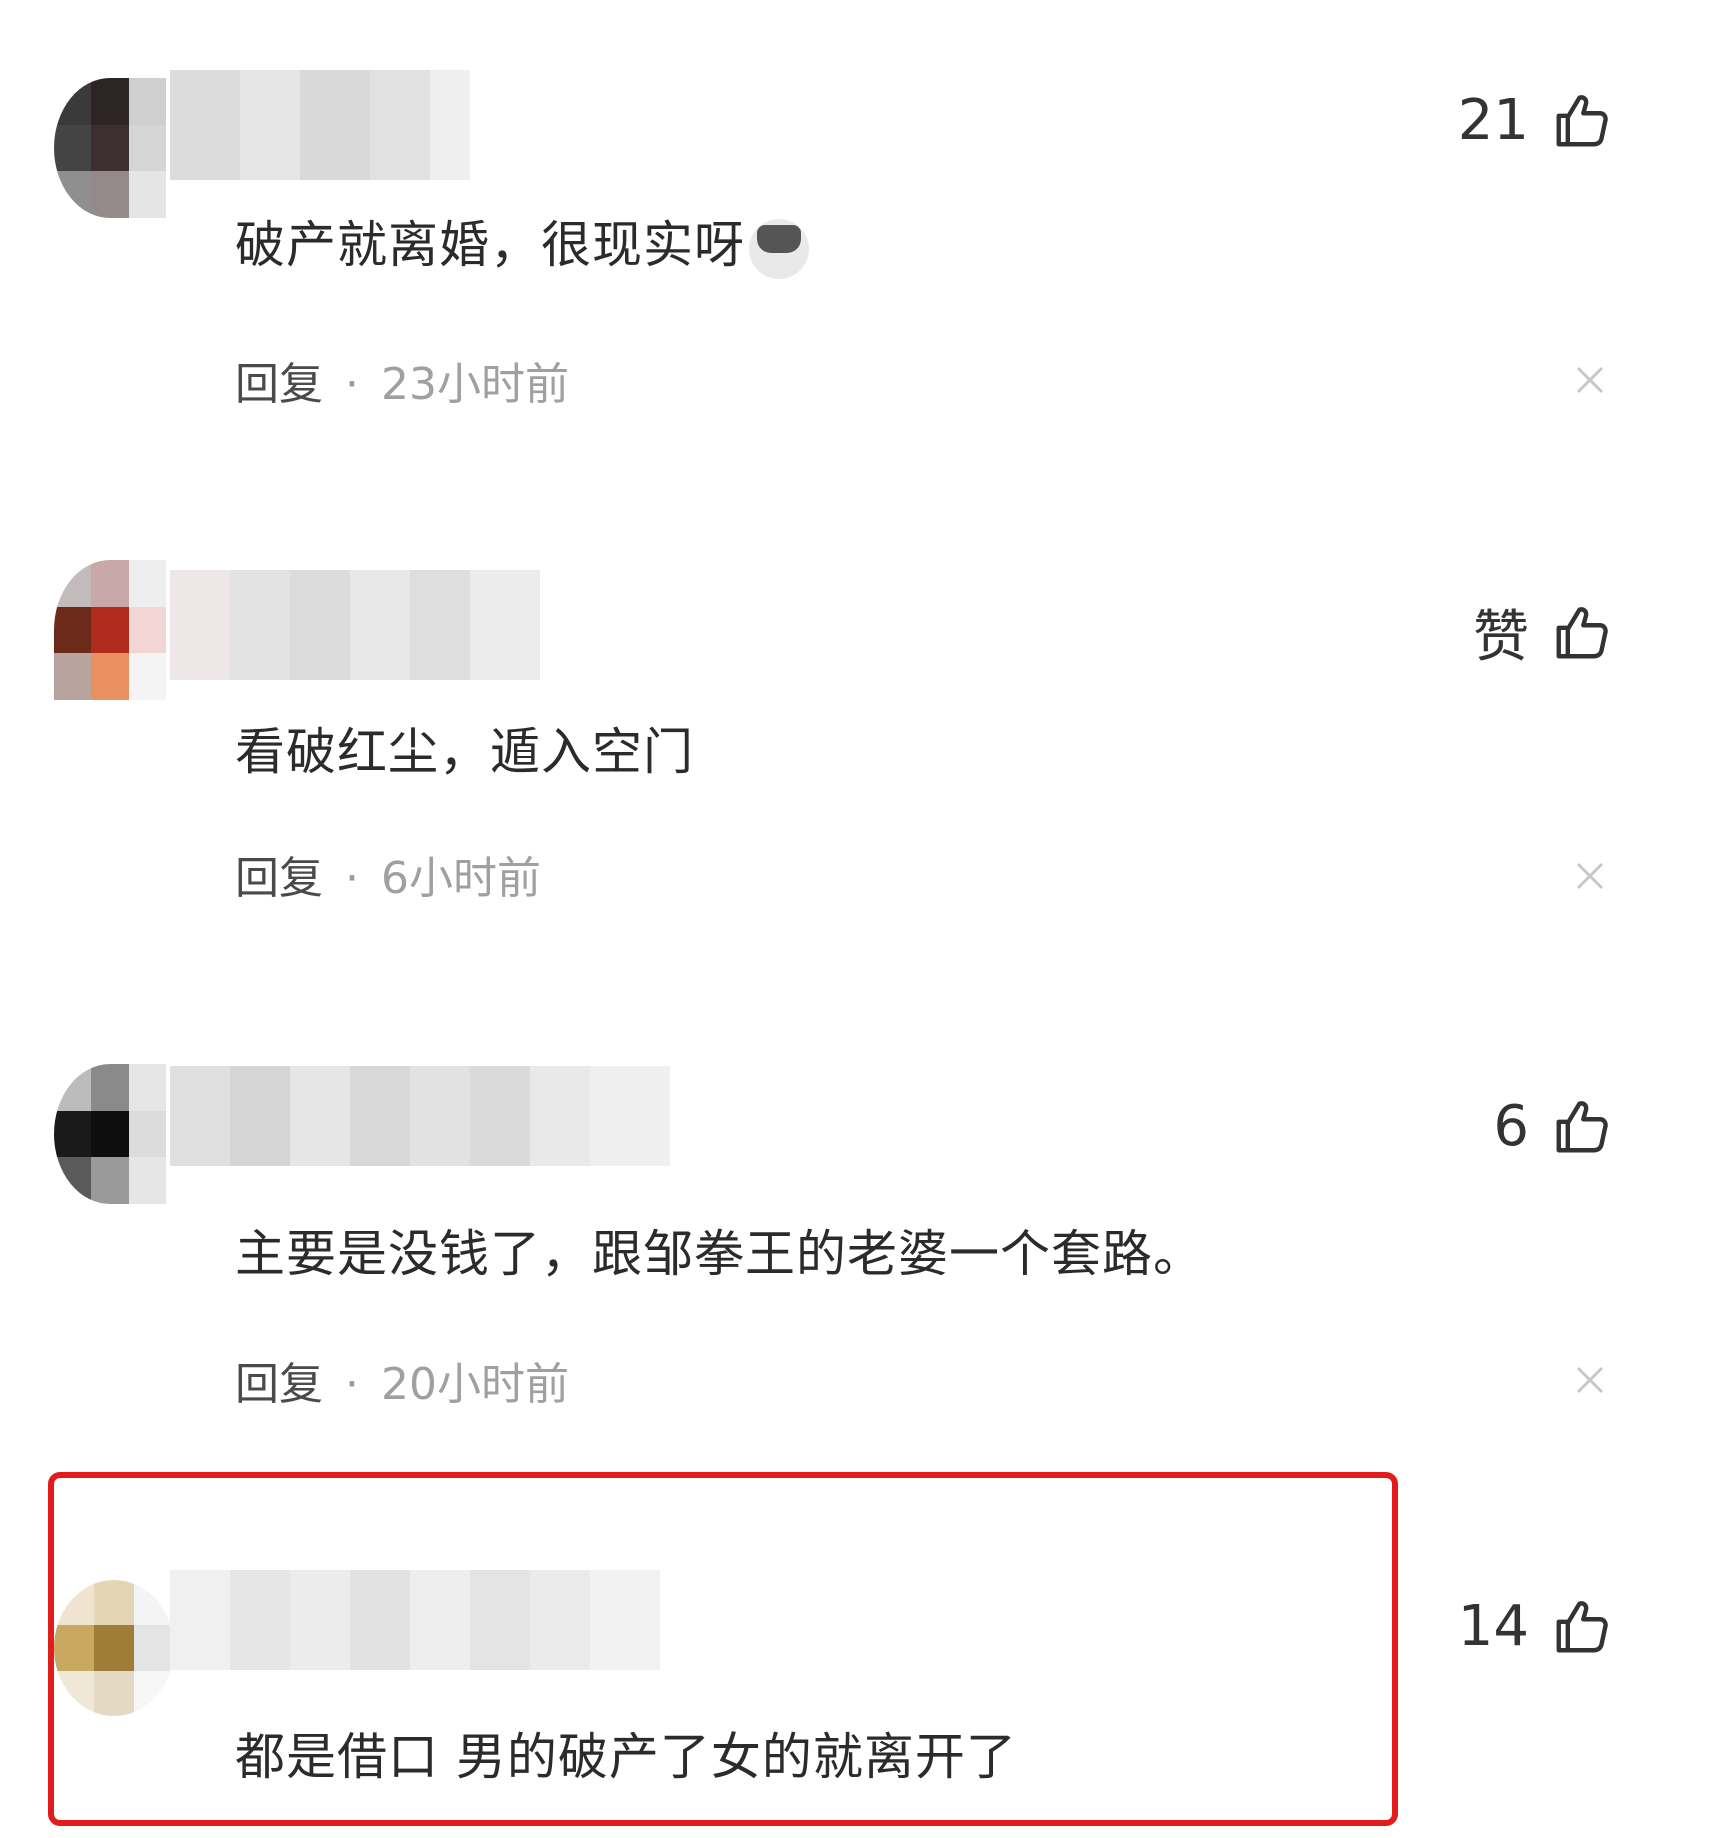 The width and height of the screenshot is (1729, 1838). What do you see at coordinates (475, 1384) in the screenshot?
I see `comment-time: 20小时前` at bounding box center [475, 1384].